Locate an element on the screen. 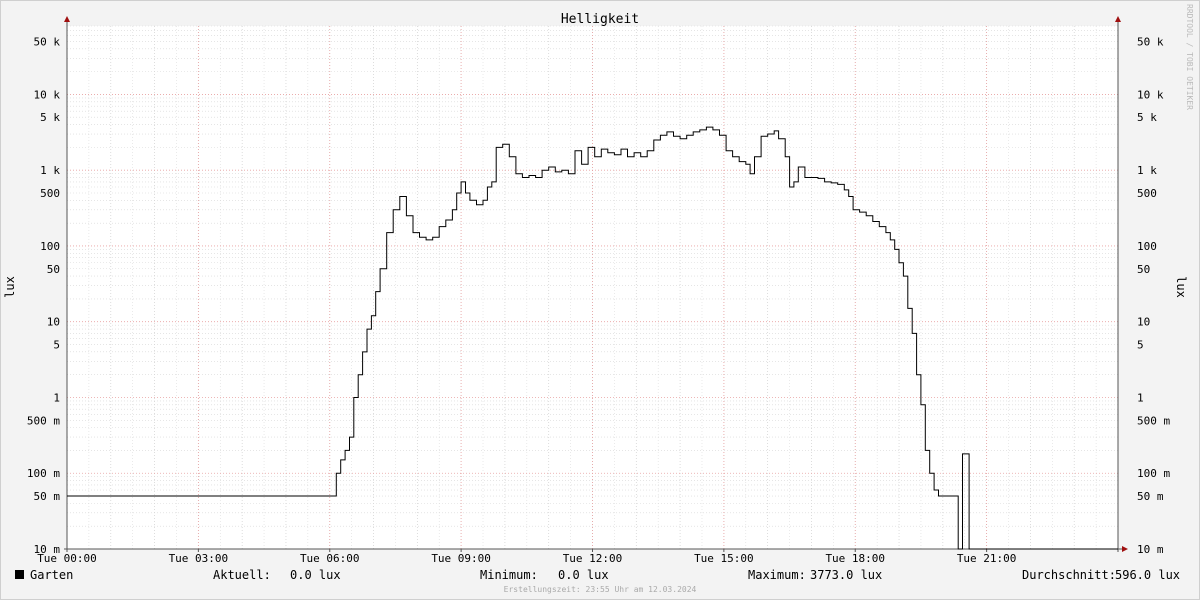 Image resolution: width=1200 pixels, height=600 pixels. x-tick-label: Tue 06:00 is located at coordinates (330, 558).